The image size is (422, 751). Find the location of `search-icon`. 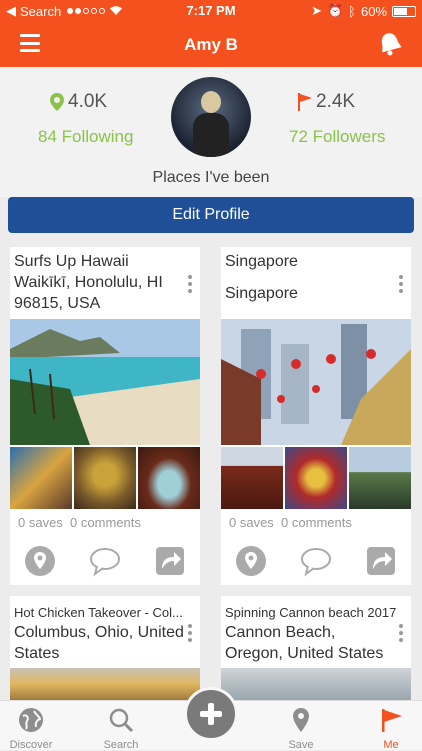

search-icon is located at coordinates (121, 720).